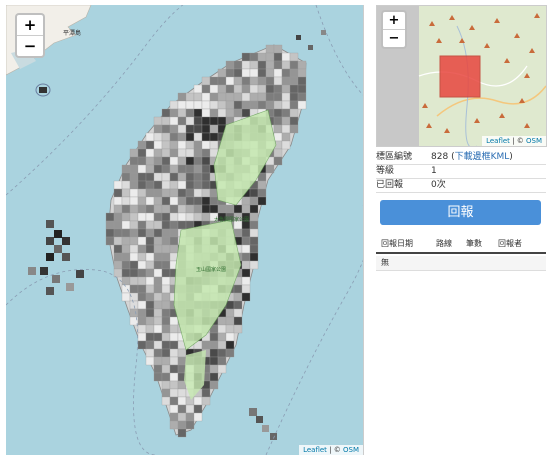  What do you see at coordinates (534, 141) in the screenshot?
I see `detail-osm-link: OSM` at bounding box center [534, 141].